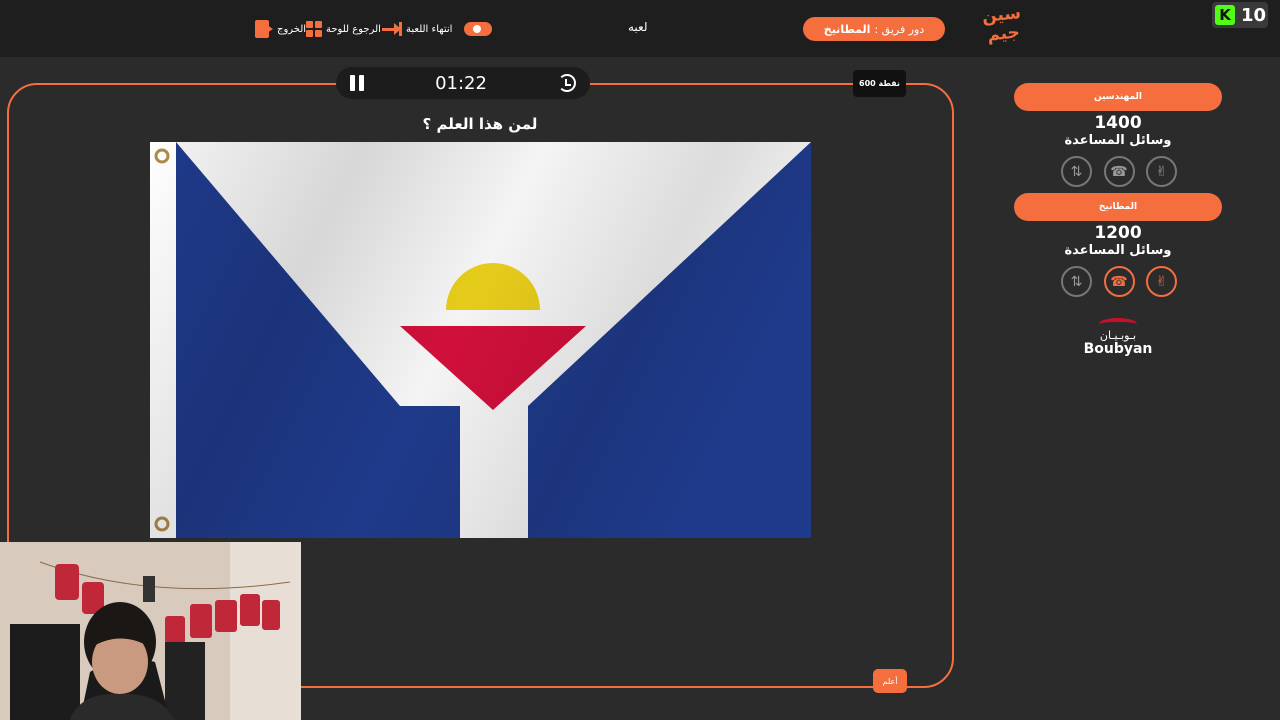 The height and width of the screenshot is (720, 1280). What do you see at coordinates (1118, 97) in the screenshot?
I see `team-1-name-pill: المهندسين` at bounding box center [1118, 97].